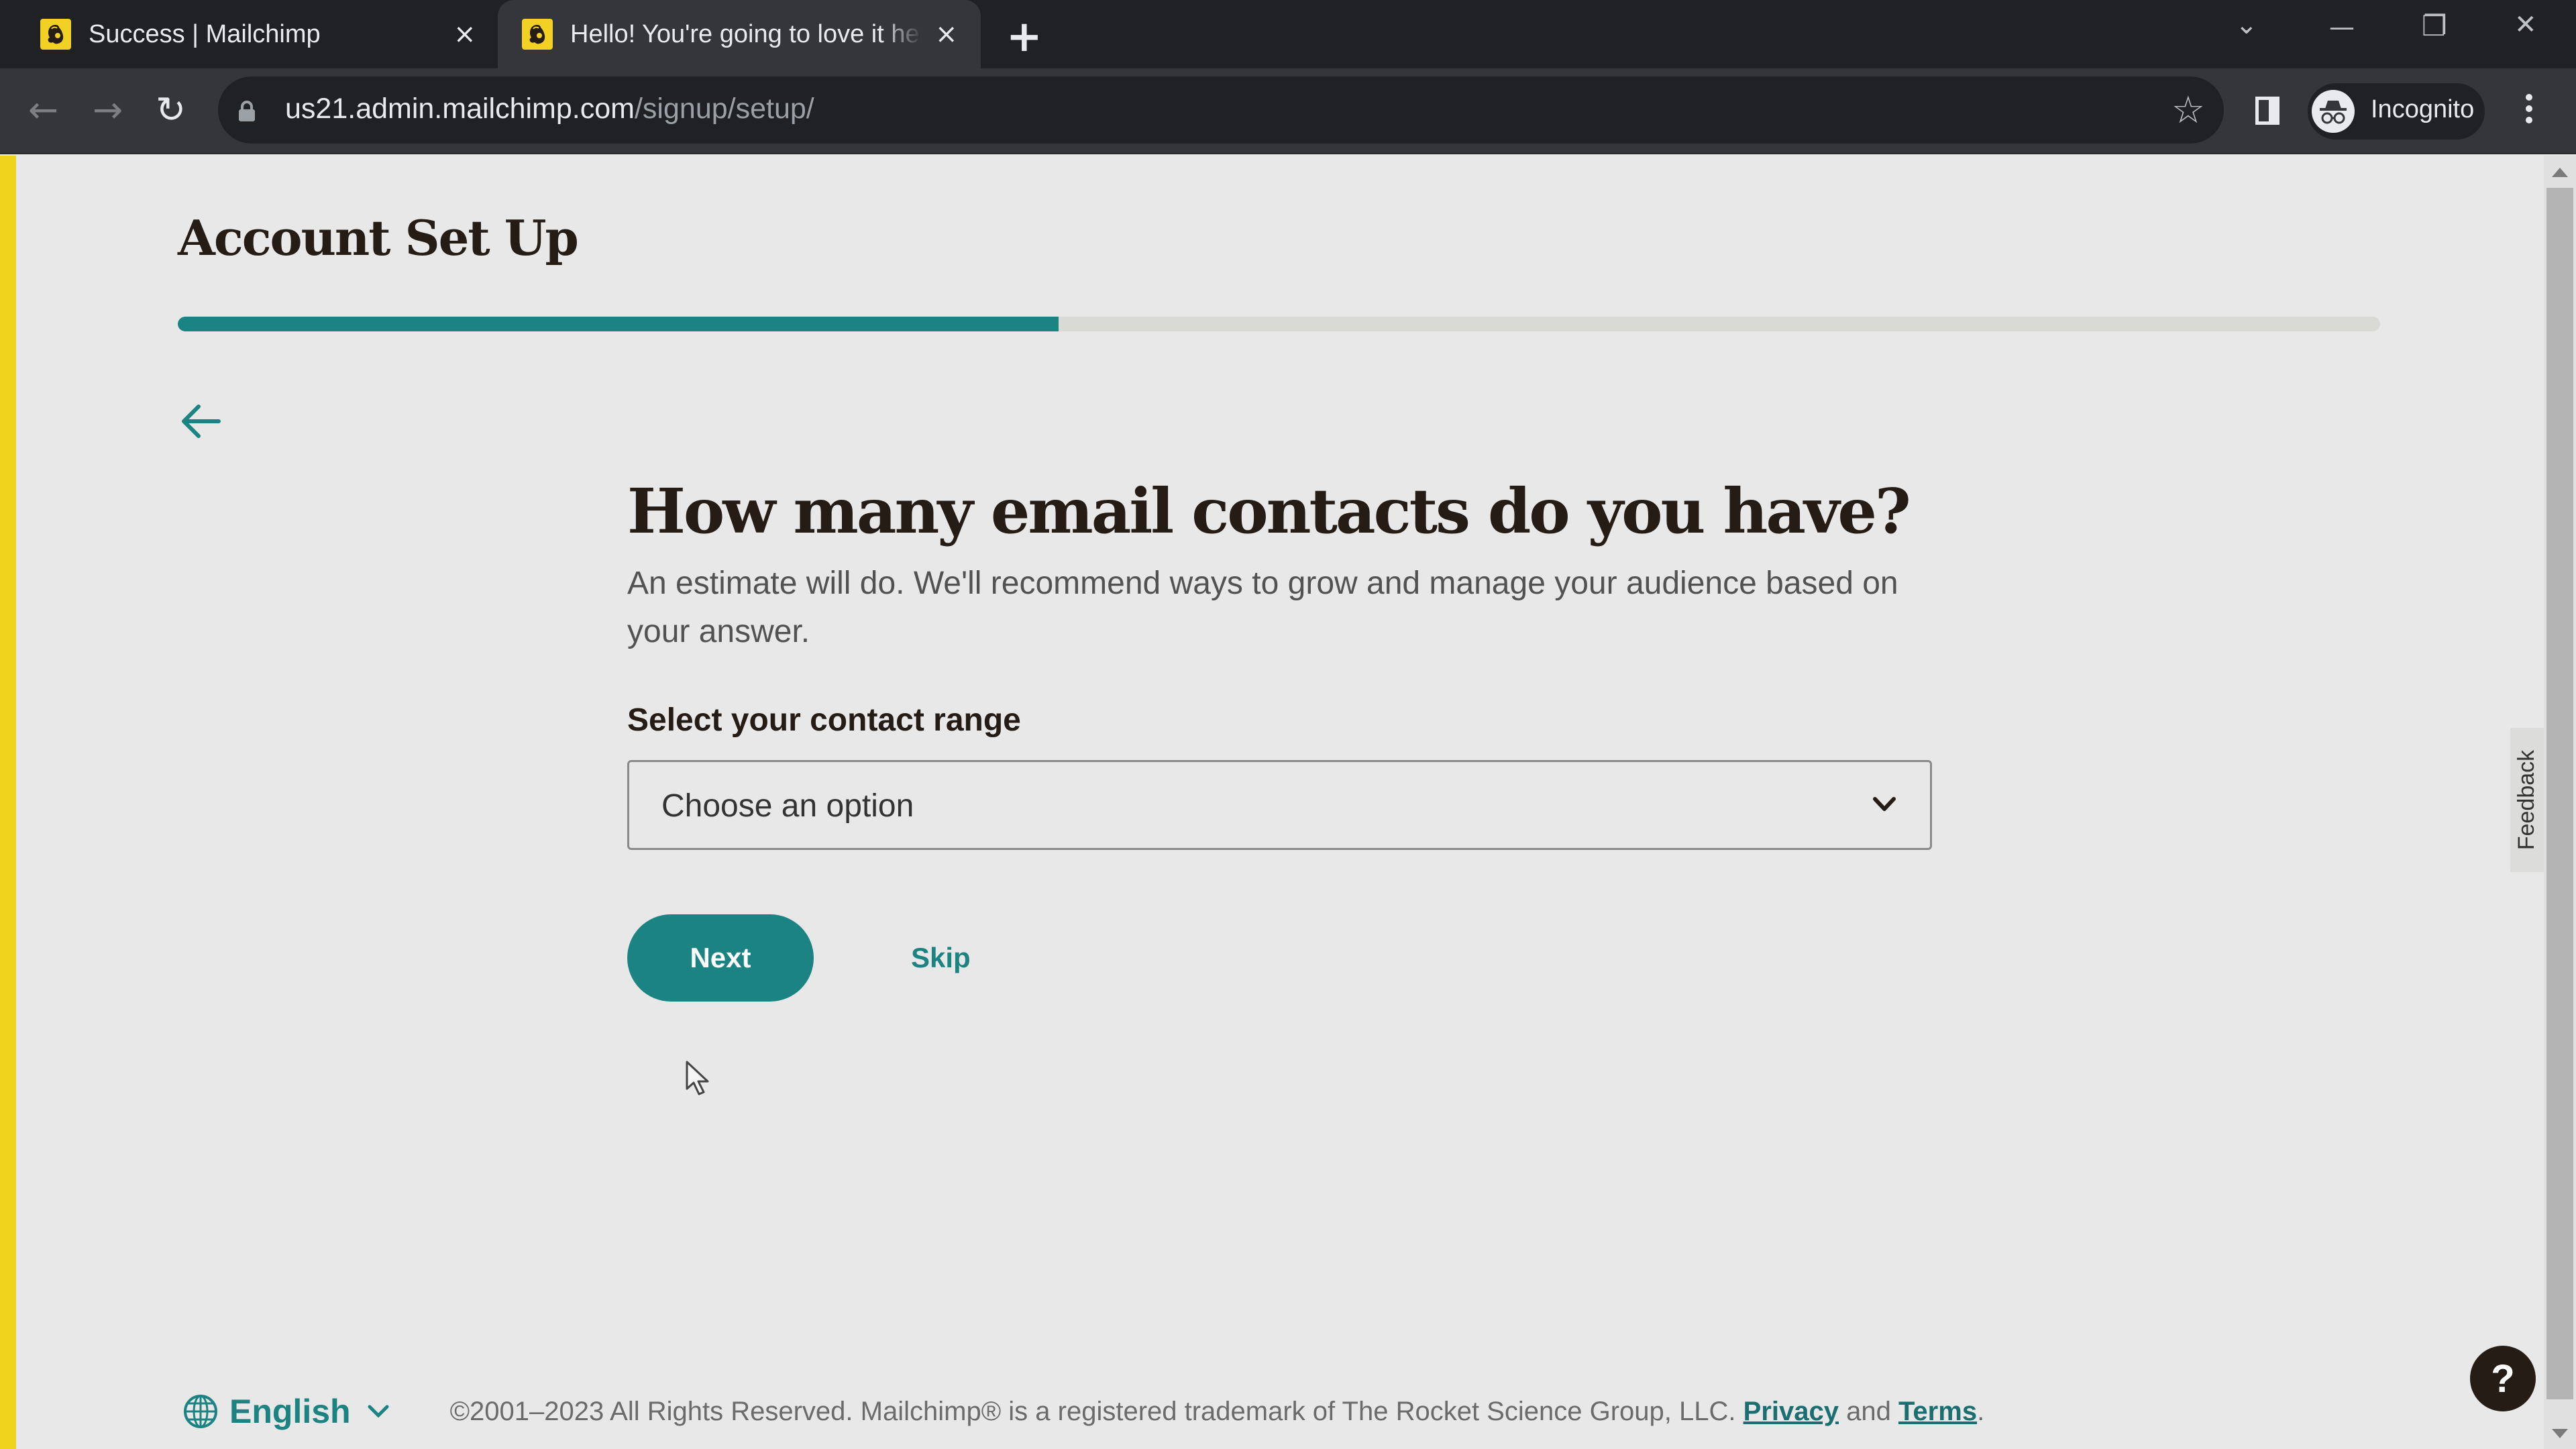  I want to click on and-text: and, so click(1868, 1411).